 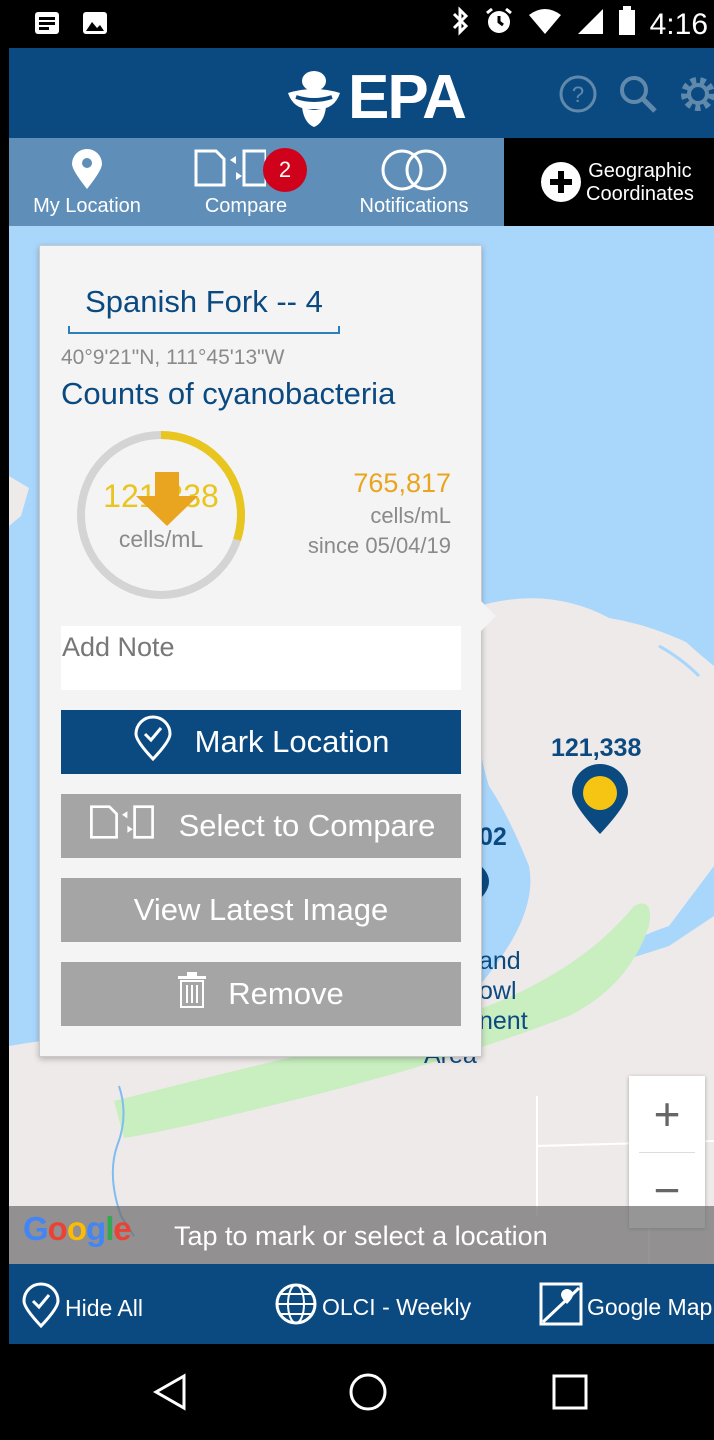 What do you see at coordinates (667, 1114) in the screenshot?
I see `zoom-in-button: +` at bounding box center [667, 1114].